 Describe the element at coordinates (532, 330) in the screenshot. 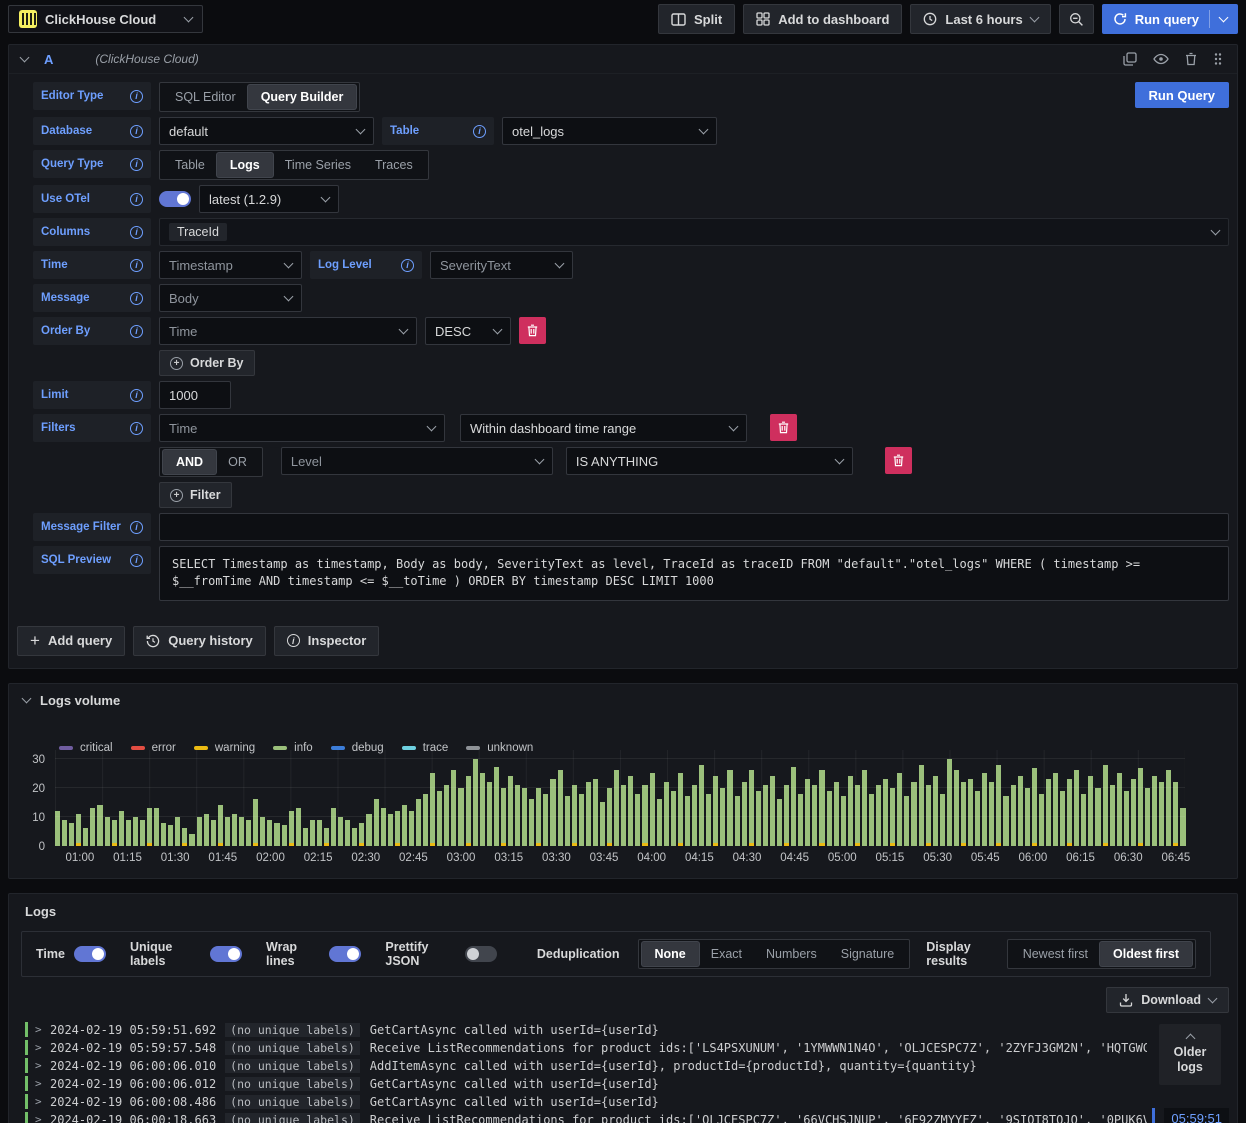

I see `remove-order-by-button` at that location.